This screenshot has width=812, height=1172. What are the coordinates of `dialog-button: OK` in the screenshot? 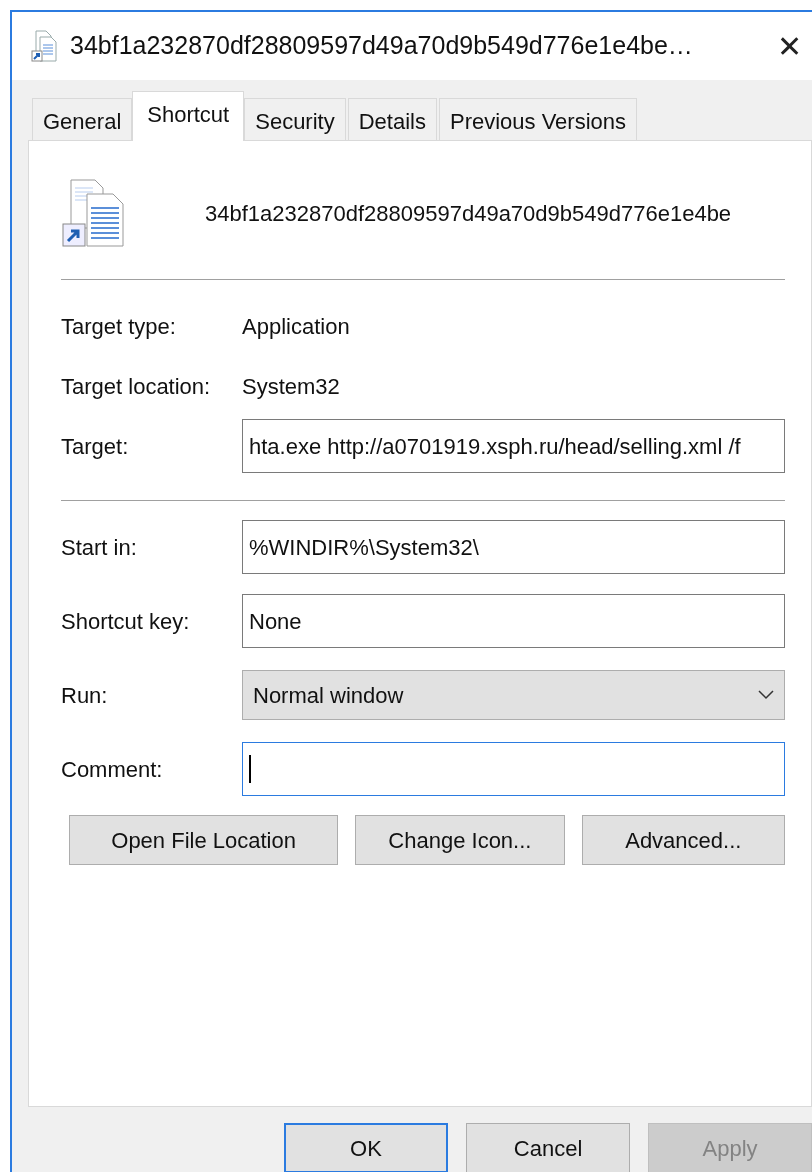 It's located at (366, 1147).